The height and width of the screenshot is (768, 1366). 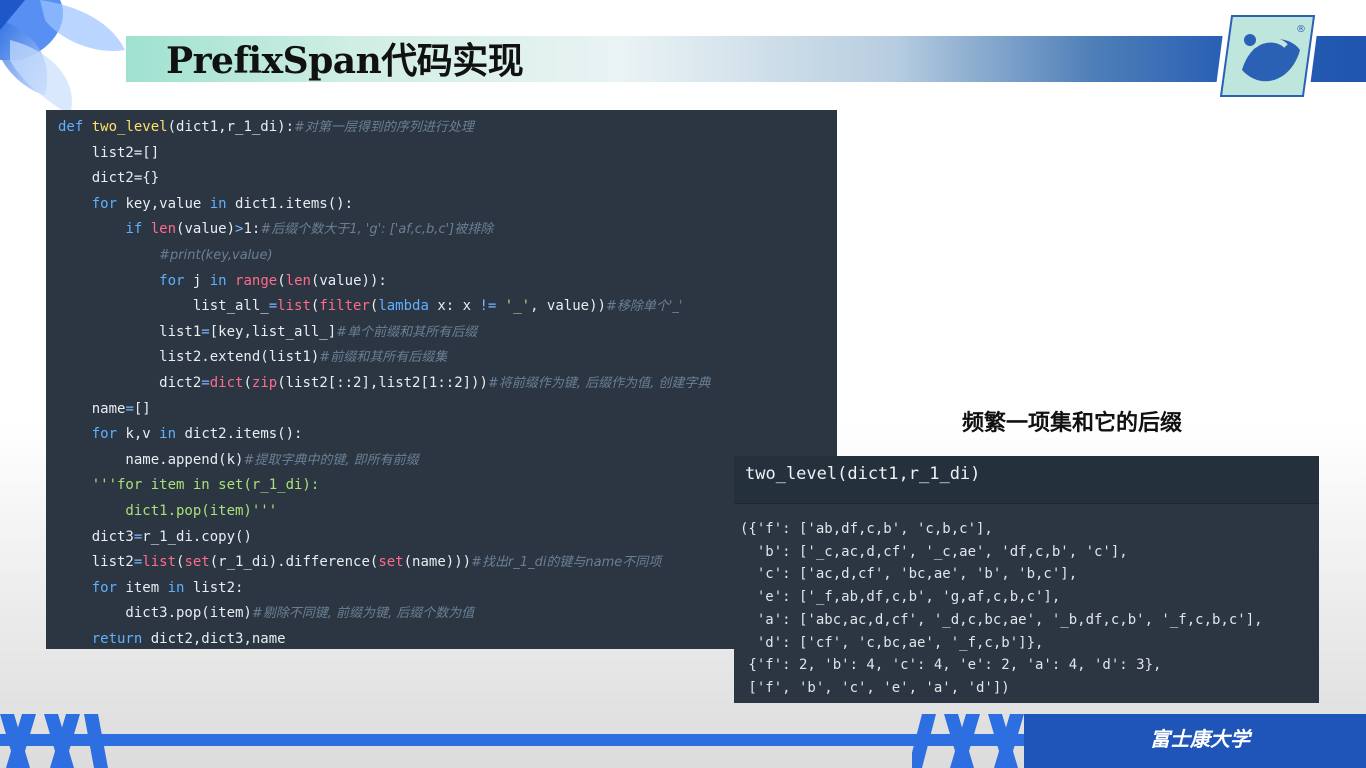 What do you see at coordinates (515, 740) in the screenshot?
I see `footer-bar` at bounding box center [515, 740].